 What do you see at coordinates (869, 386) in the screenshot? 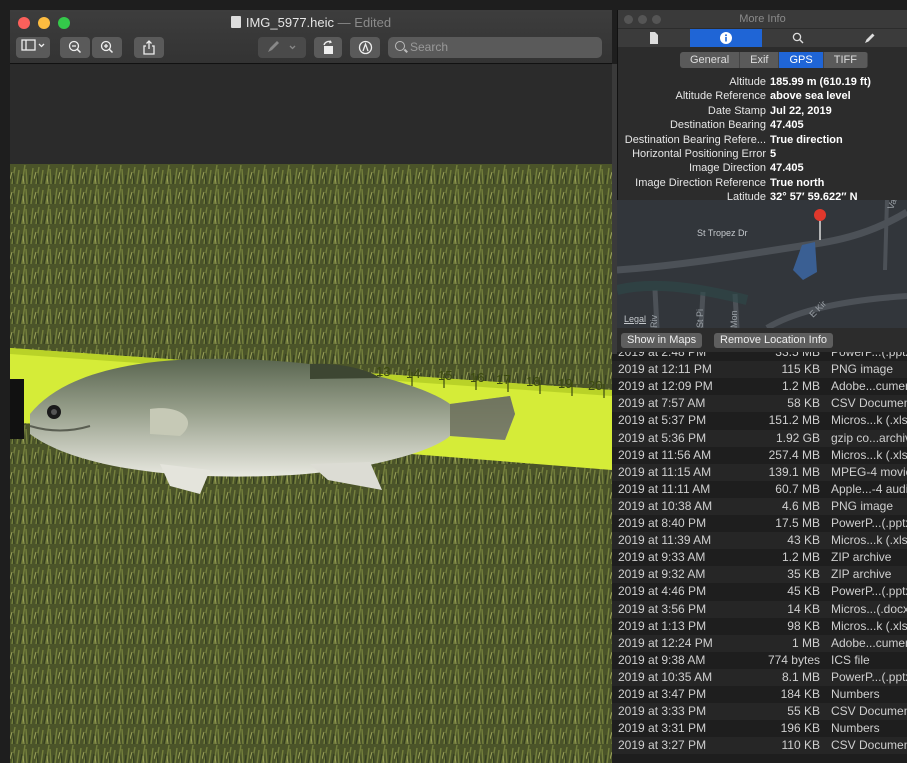
I see `file-kind: Adobe...cument` at bounding box center [869, 386].